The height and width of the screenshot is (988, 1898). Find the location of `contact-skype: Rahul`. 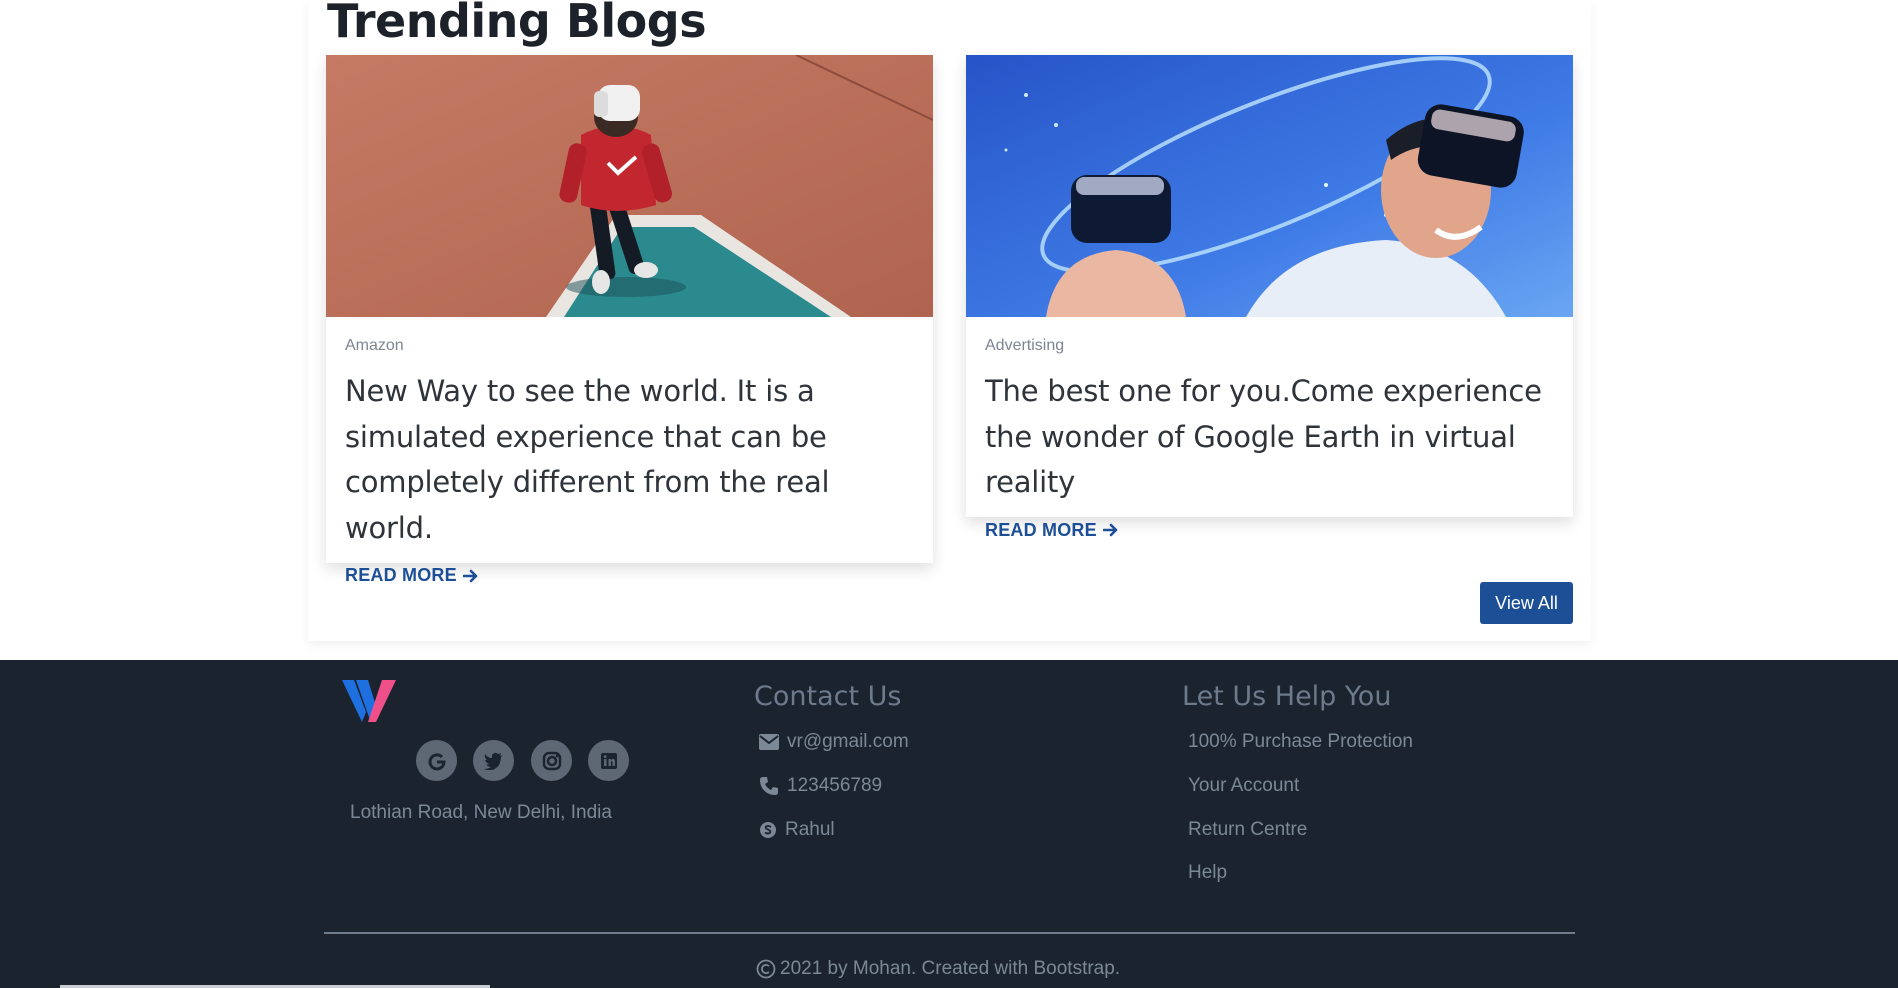

contact-skype: Rahul is located at coordinates (797, 830).